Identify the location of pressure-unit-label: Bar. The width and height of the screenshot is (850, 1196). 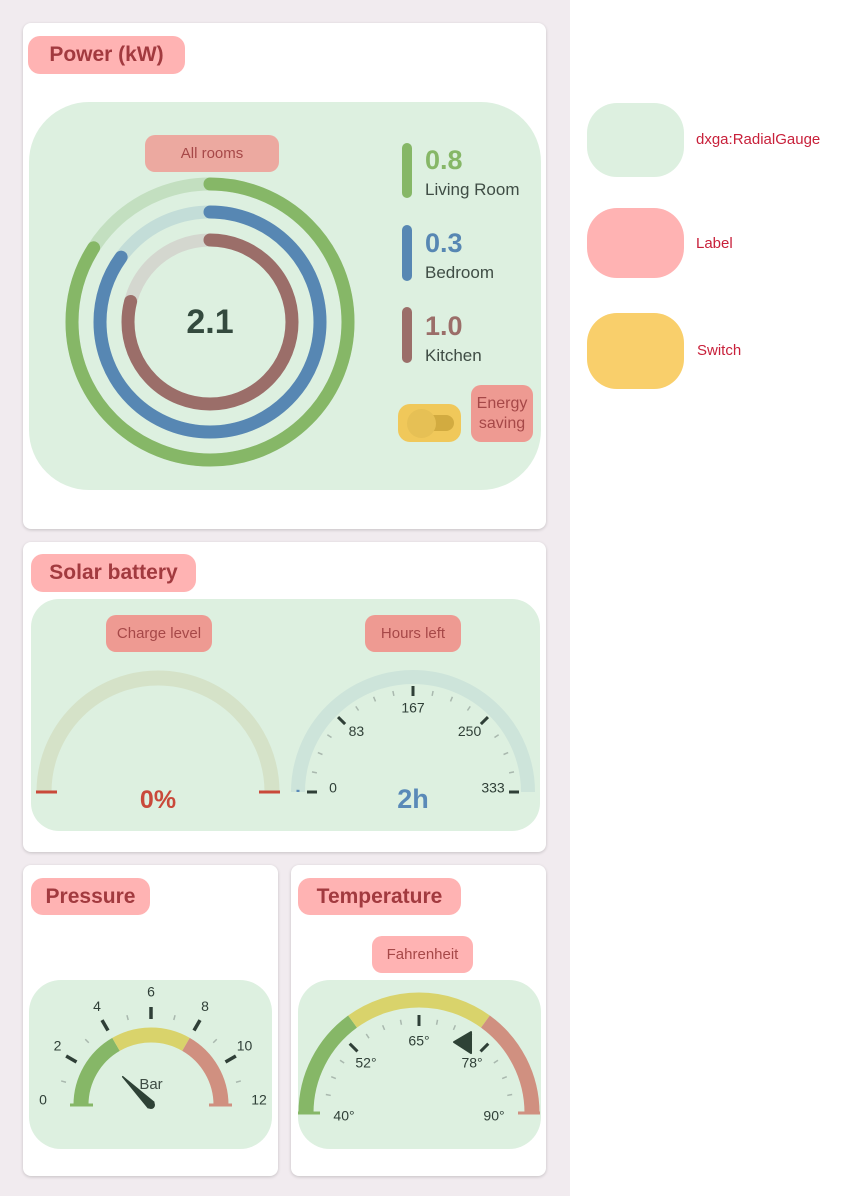
(150, 1084).